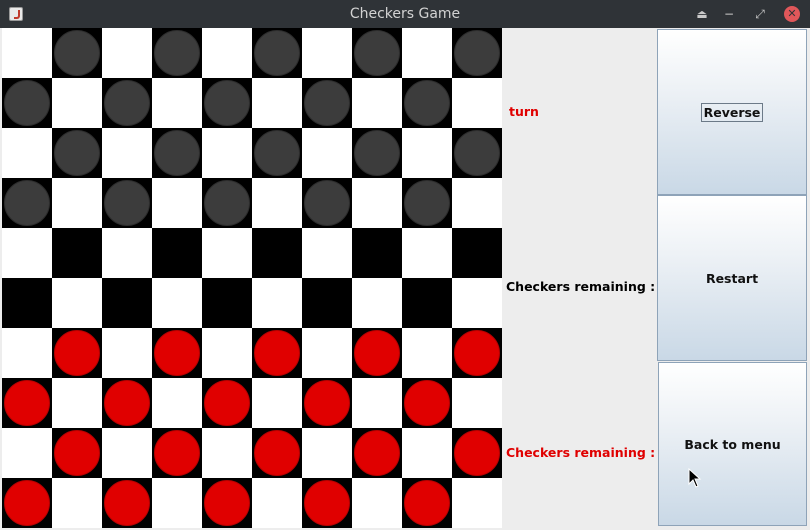 Image resolution: width=810 pixels, height=530 pixels. I want to click on restart-button: Restart, so click(732, 278).